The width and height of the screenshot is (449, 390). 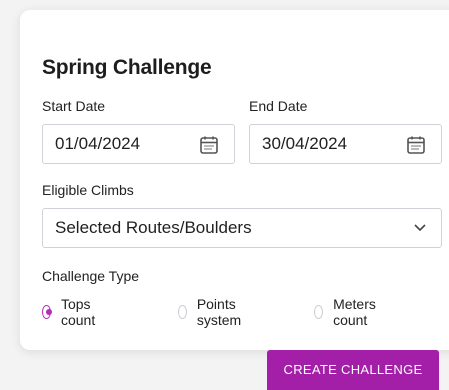 I want to click on eligible-climbs-value: Selected Routes/Boulders, so click(x=153, y=227).